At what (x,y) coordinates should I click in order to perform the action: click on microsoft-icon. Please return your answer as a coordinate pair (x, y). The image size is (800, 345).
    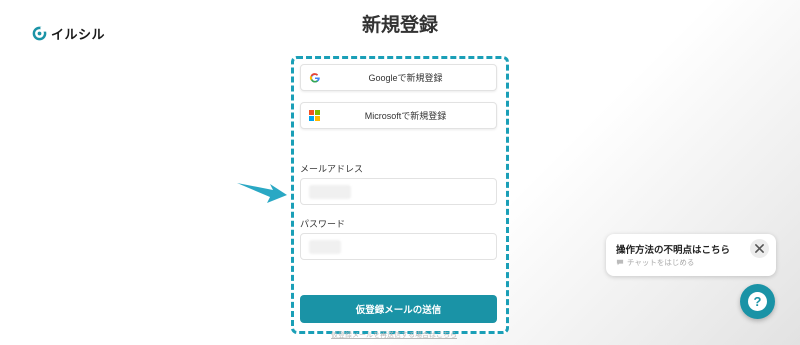
    Looking at the image, I should click on (315, 116).